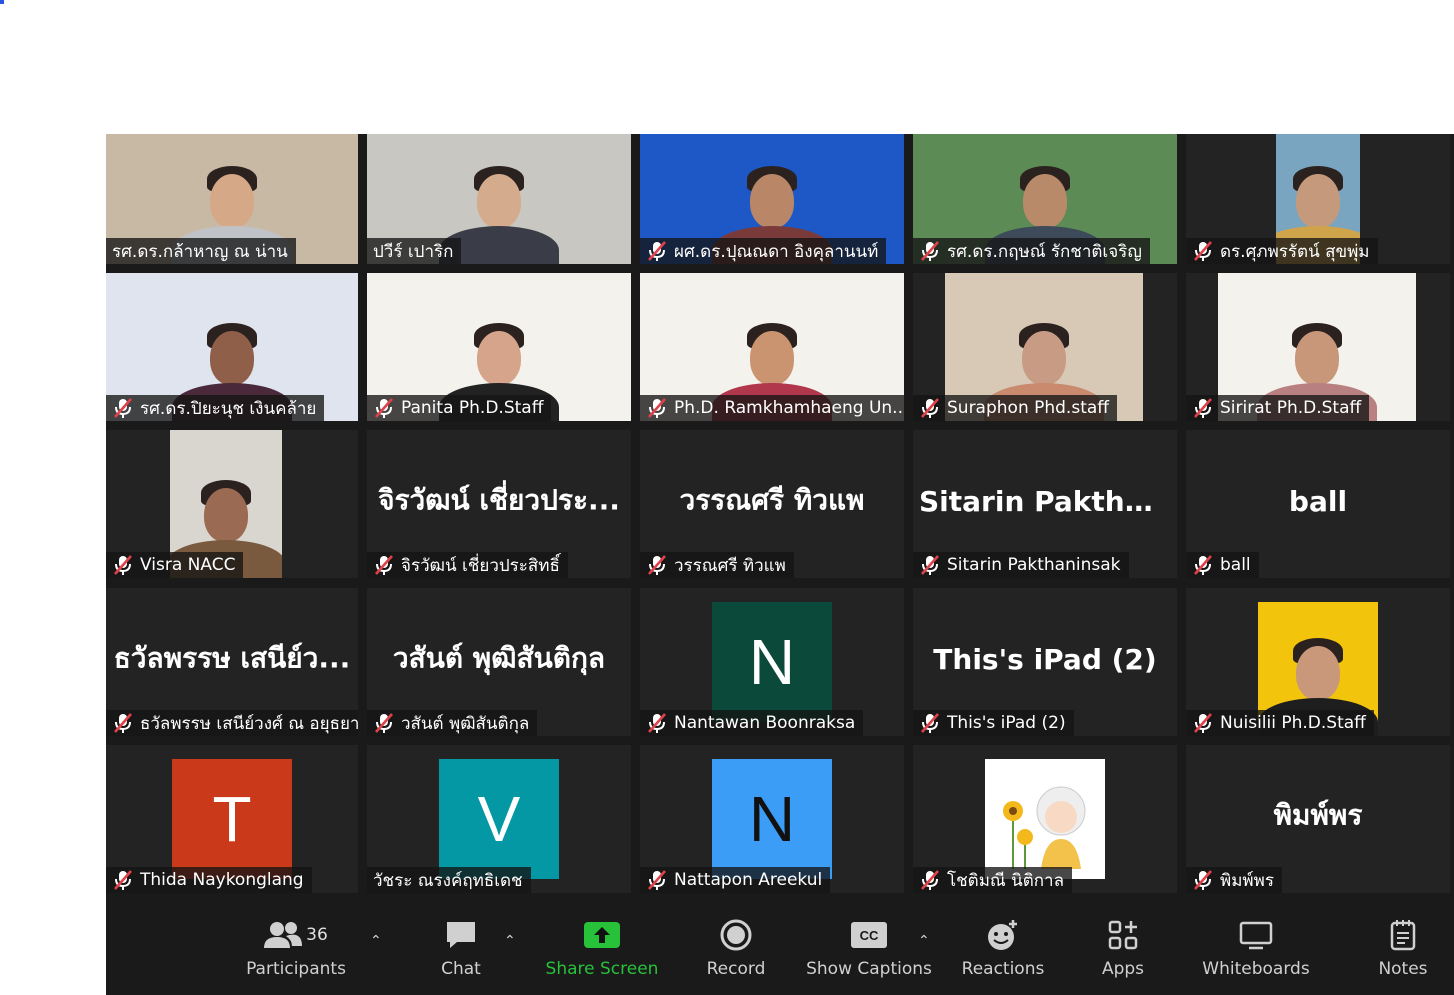  I want to click on participant-tile: Visra NACC, so click(232, 504).